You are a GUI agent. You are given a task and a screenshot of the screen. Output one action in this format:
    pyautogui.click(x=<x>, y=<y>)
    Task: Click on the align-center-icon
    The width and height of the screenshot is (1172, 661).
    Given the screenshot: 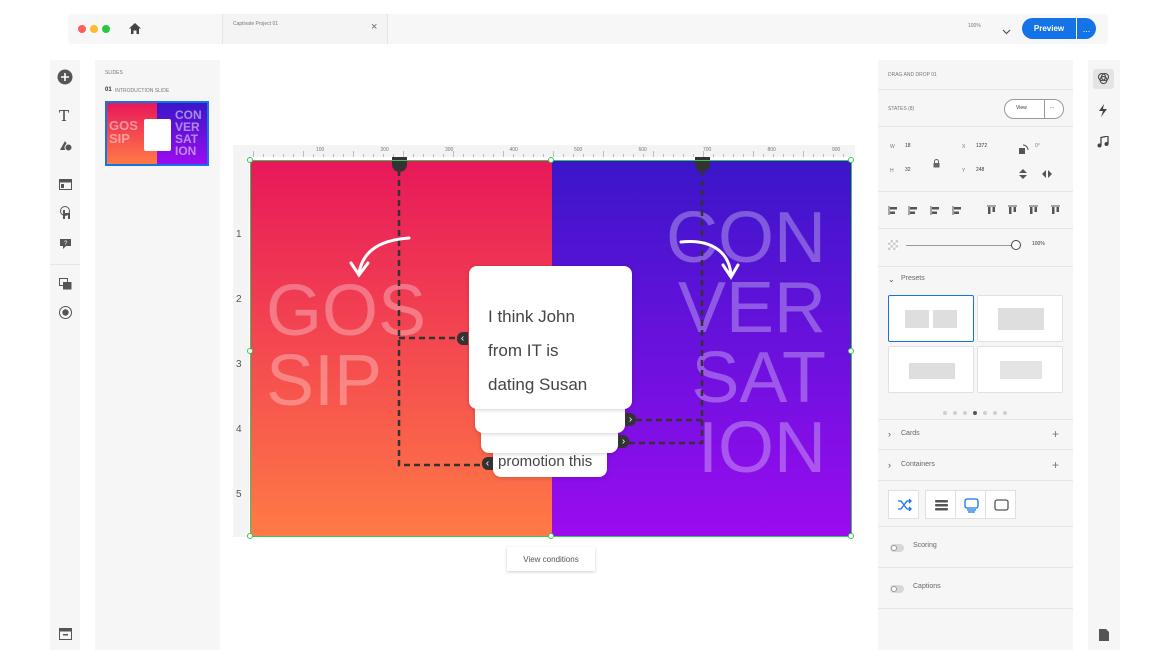 What is the action you would take?
    pyautogui.click(x=913, y=212)
    